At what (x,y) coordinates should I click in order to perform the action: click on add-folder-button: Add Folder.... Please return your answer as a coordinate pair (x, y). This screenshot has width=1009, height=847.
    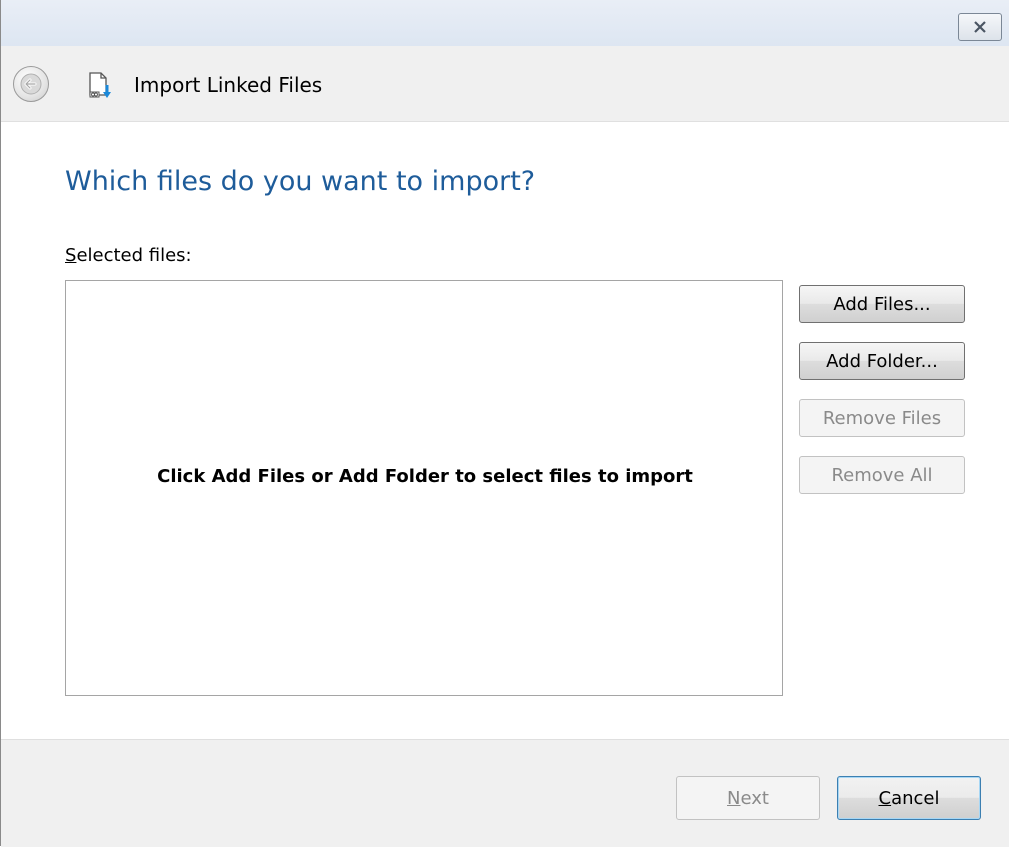
    Looking at the image, I should click on (882, 361).